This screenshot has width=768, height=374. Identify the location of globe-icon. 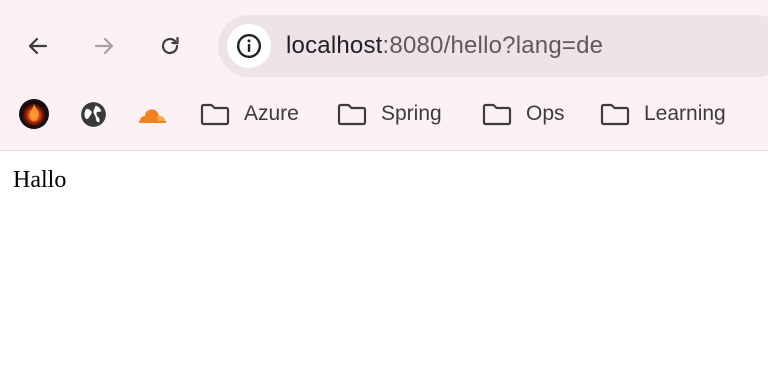
(93, 114).